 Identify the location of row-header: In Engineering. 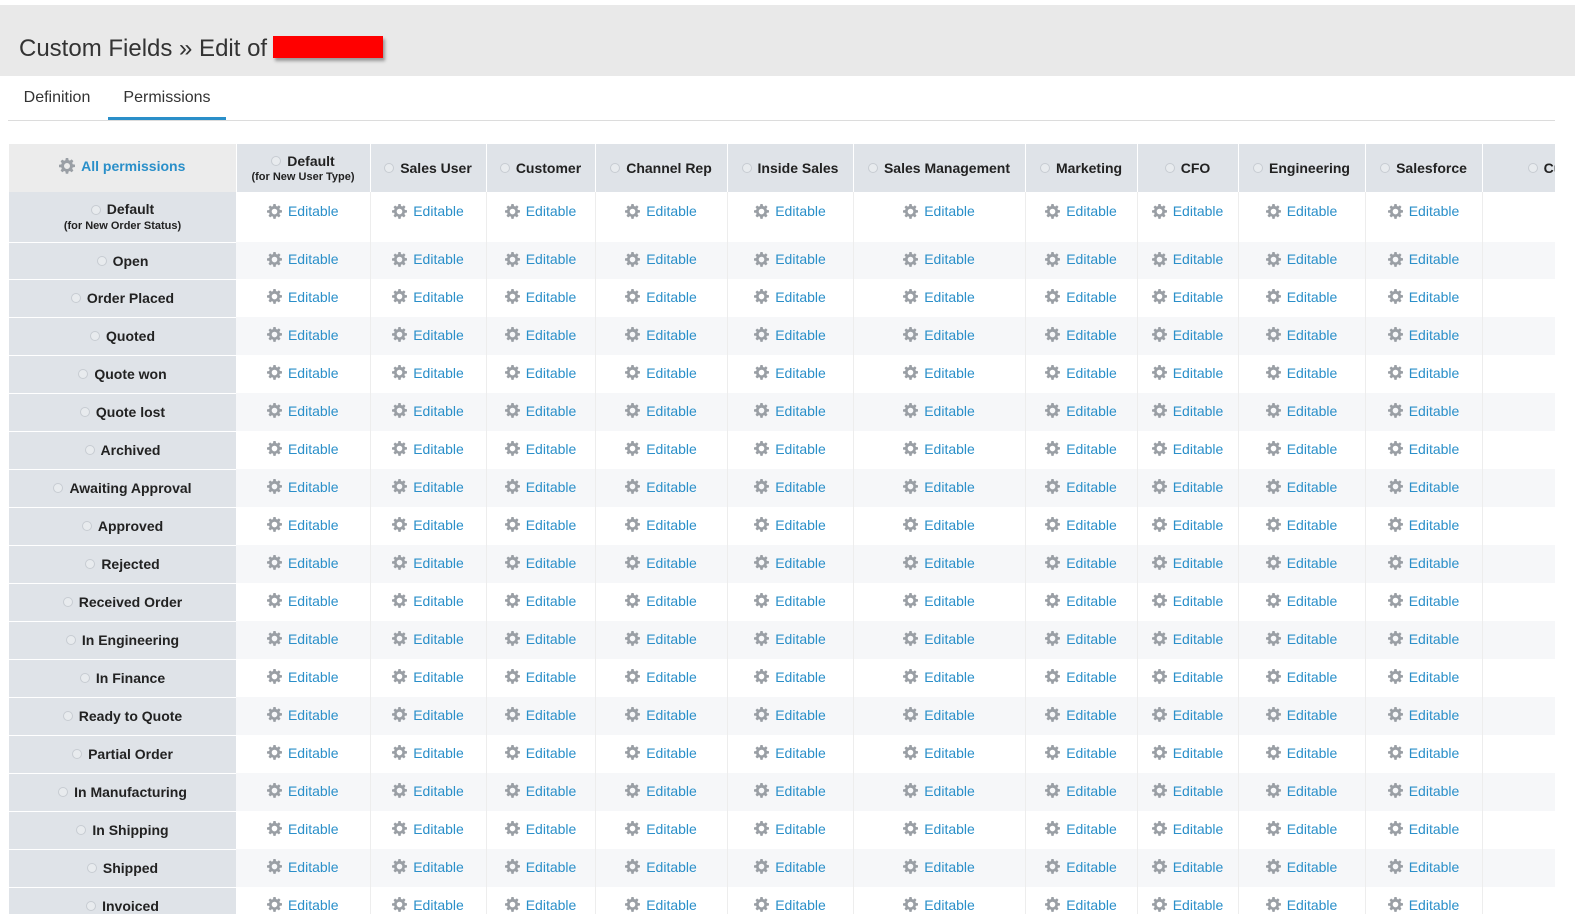
(122, 640).